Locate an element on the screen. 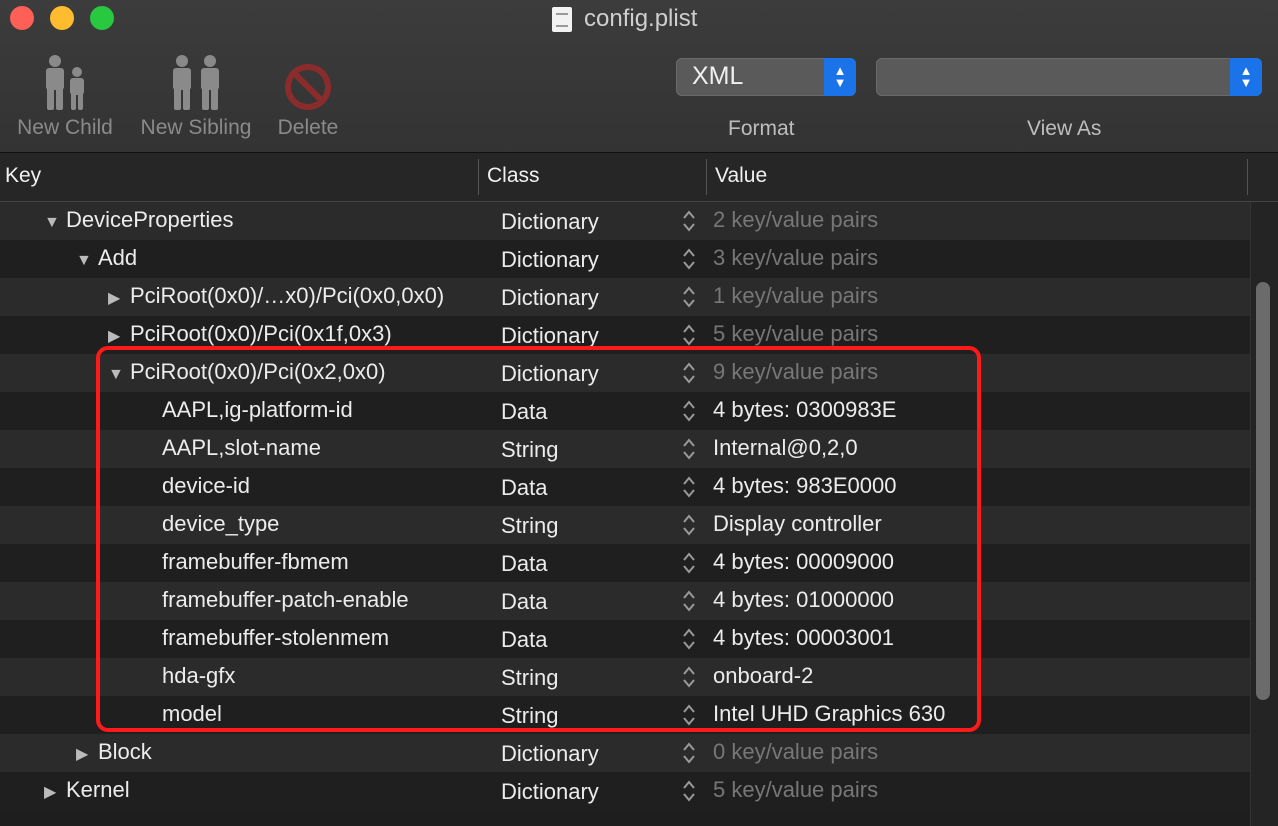  format-label: Format is located at coordinates (761, 128).